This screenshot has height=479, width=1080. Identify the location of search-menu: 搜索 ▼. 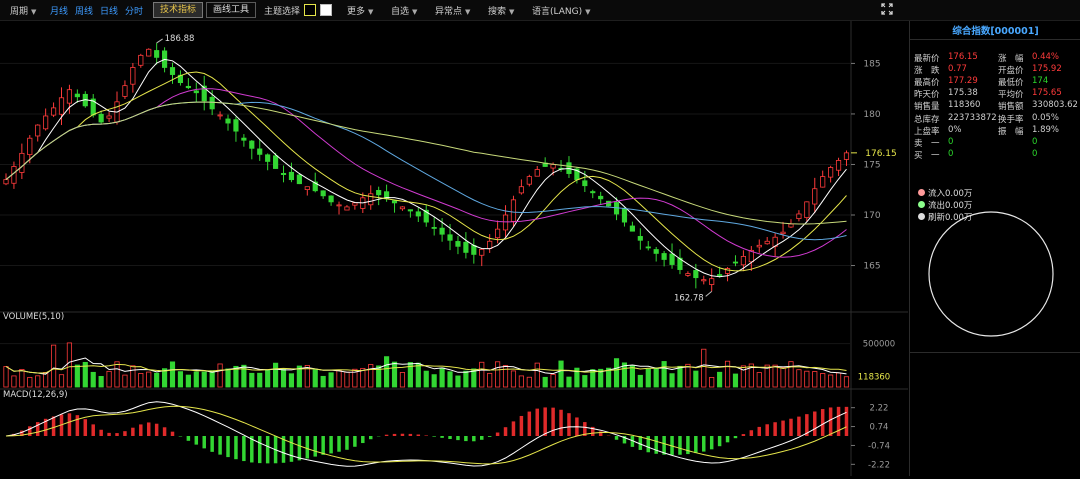
(501, 10).